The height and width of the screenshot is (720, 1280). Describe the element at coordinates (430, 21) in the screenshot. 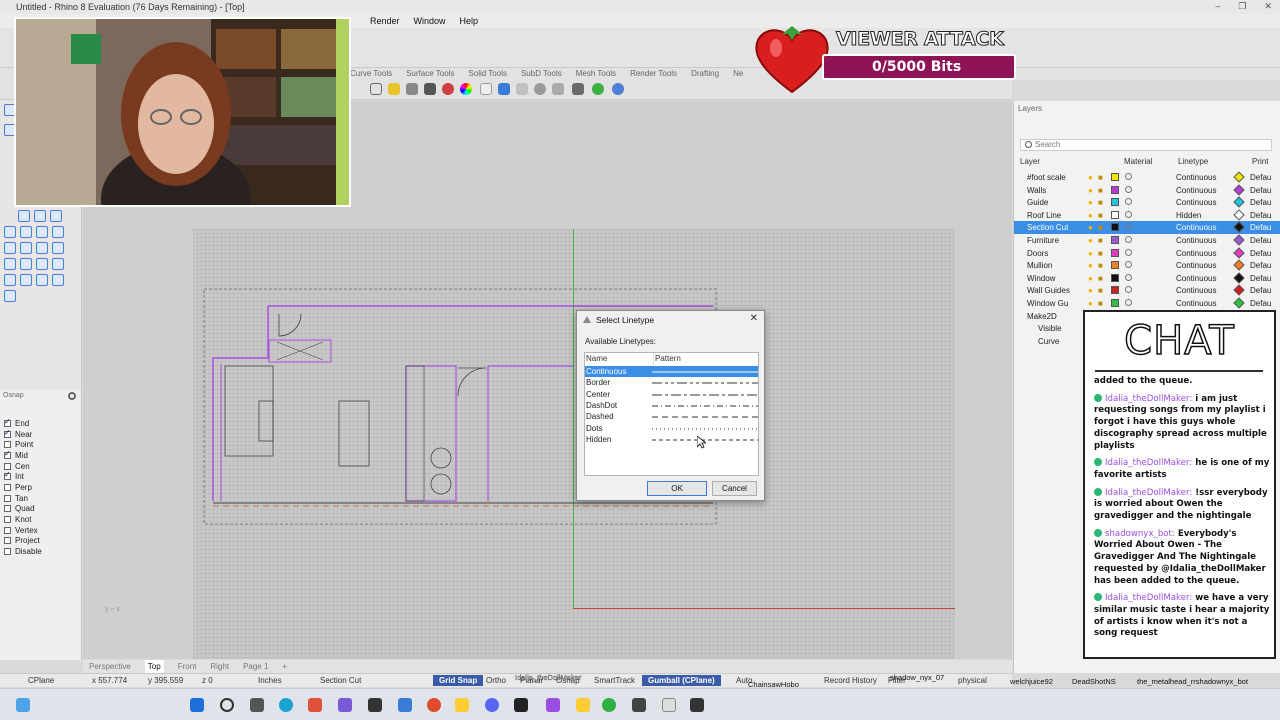

I see `menu-window: Window` at that location.